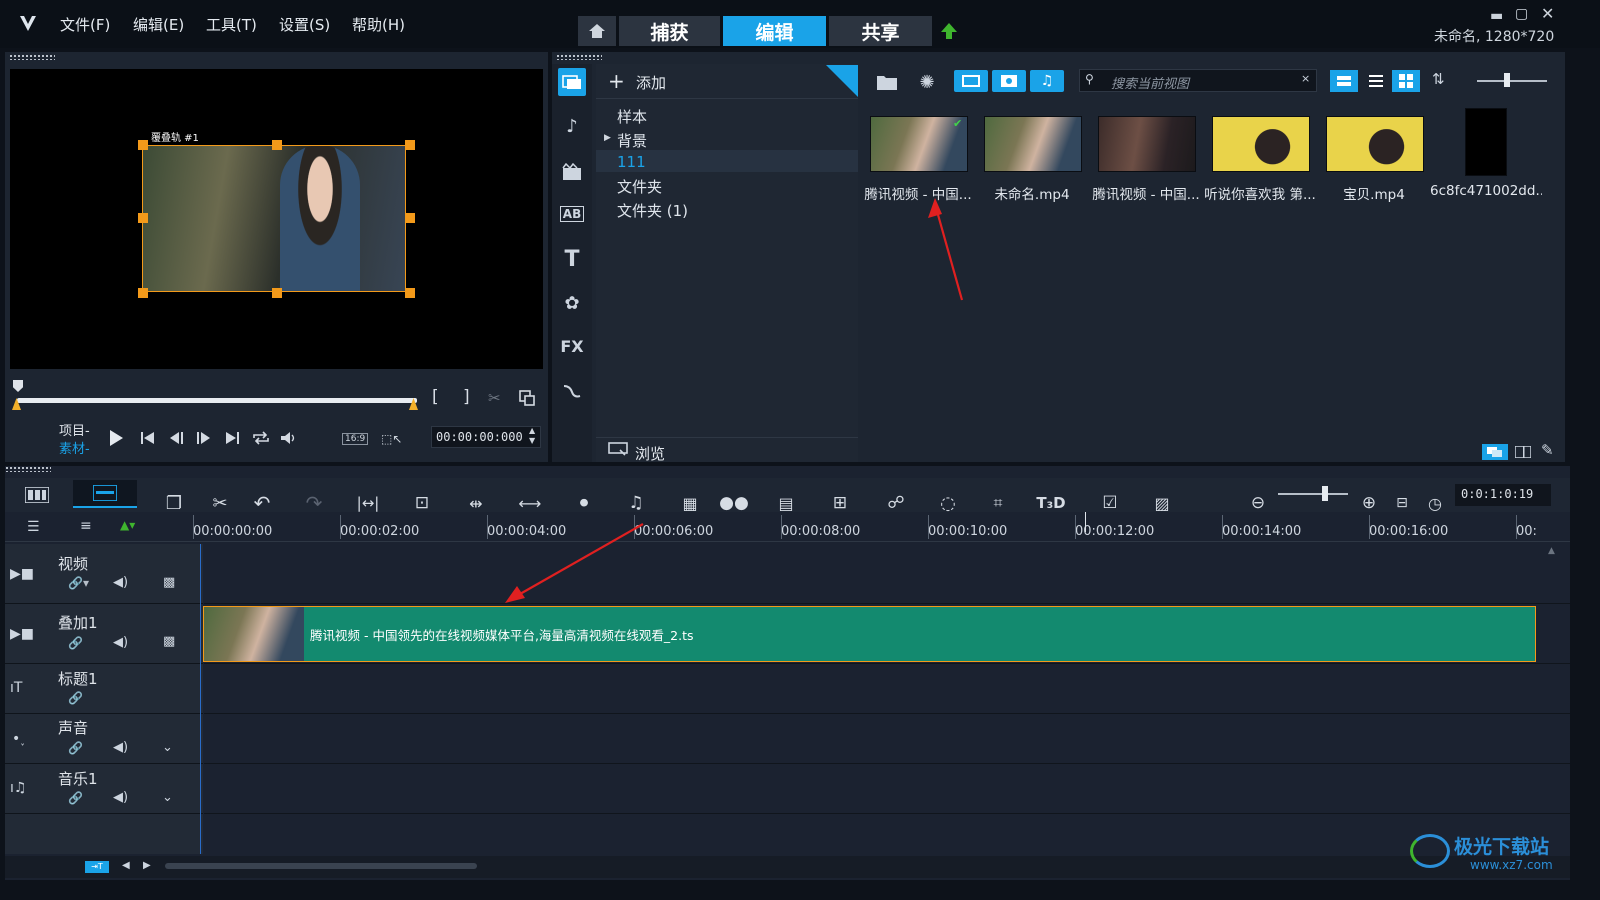 This screenshot has height=900, width=1600. Describe the element at coordinates (494, 398) in the screenshot. I see `split-scissors-icon: ✂` at that location.